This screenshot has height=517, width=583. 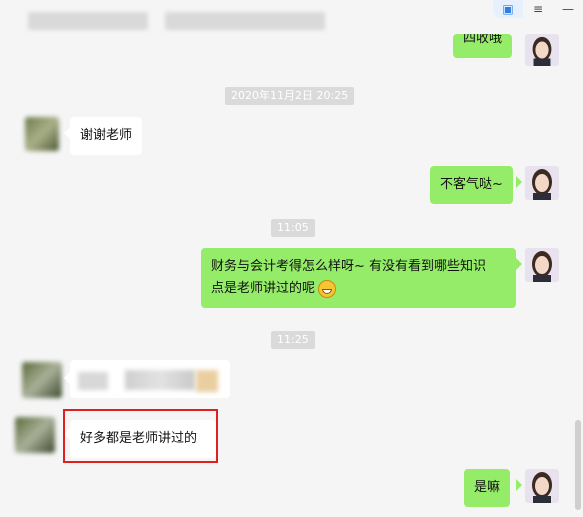 What do you see at coordinates (578, 465) in the screenshot?
I see `scrollbar` at bounding box center [578, 465].